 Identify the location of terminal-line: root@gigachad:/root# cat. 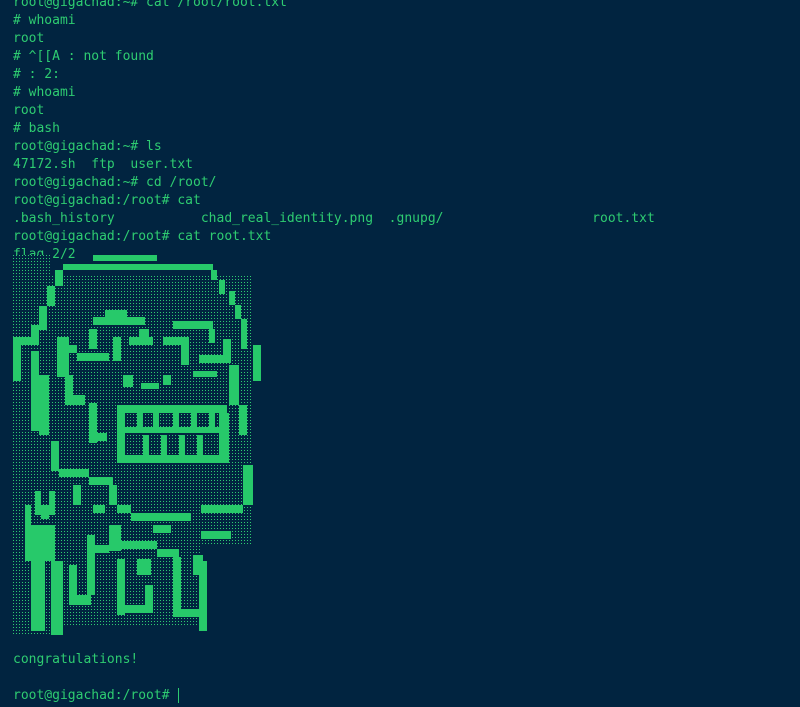
(107, 200).